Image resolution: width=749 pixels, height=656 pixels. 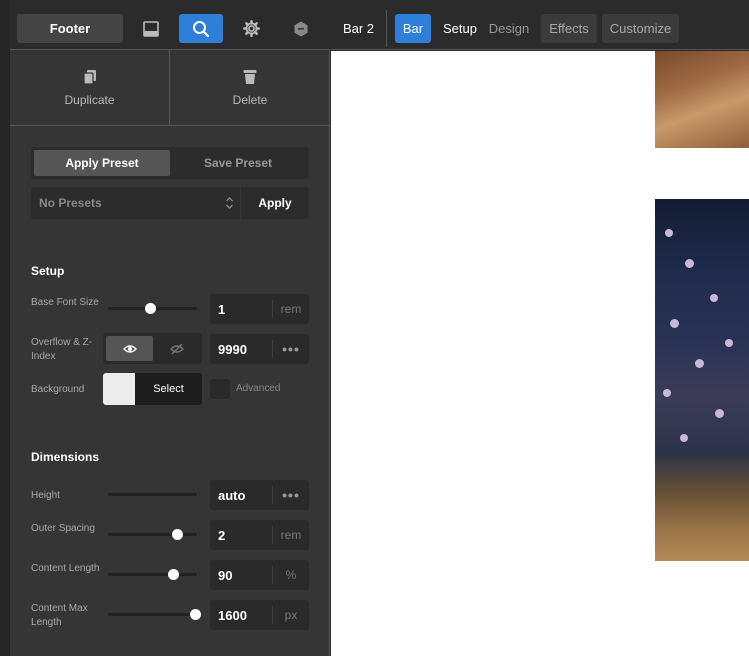 I want to click on outer-spacing-value: 2, so click(x=222, y=535).